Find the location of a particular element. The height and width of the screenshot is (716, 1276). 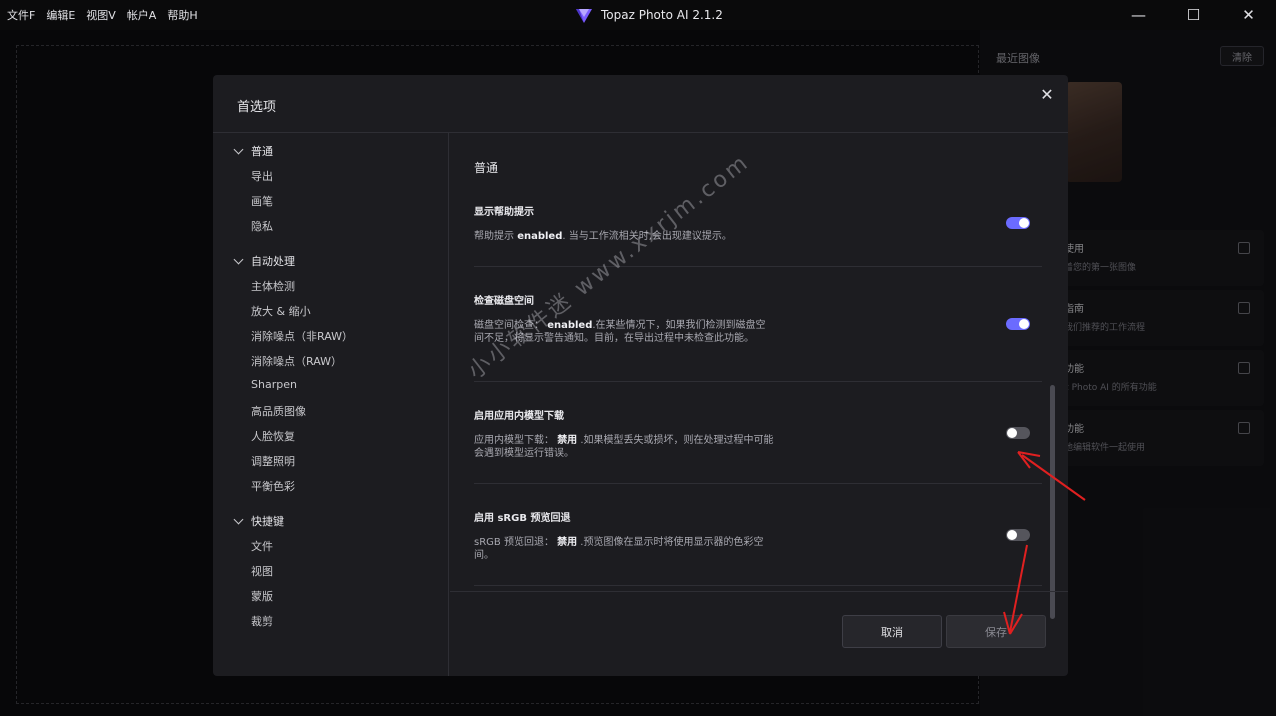

sidebar-item-subject-detection: 主体检测 is located at coordinates (273, 286).